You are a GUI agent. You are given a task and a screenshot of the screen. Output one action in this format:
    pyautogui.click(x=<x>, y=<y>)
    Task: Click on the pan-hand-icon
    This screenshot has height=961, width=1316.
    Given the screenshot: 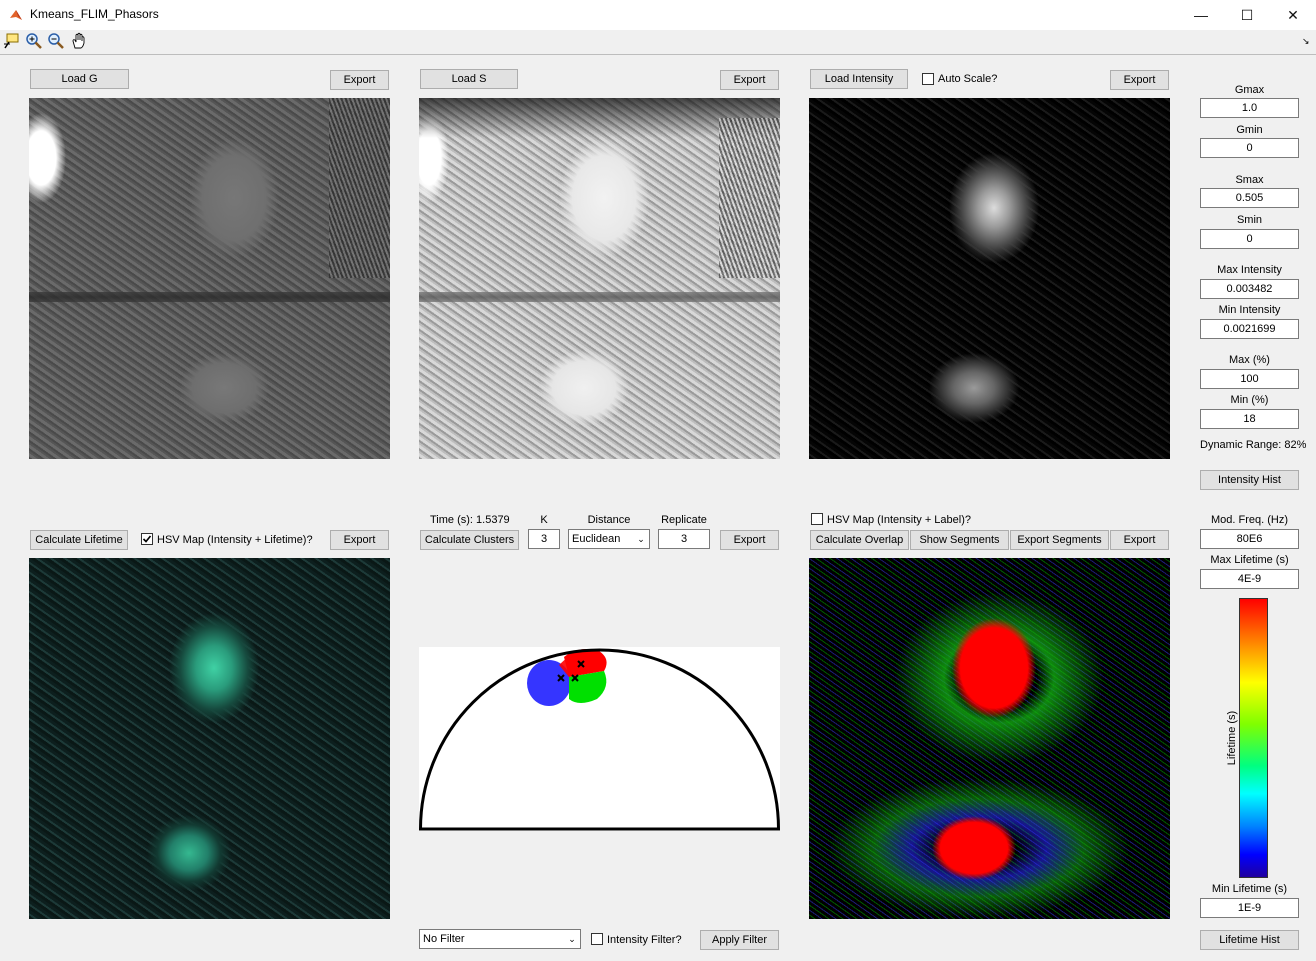 What is the action you would take?
    pyautogui.click(x=79, y=41)
    